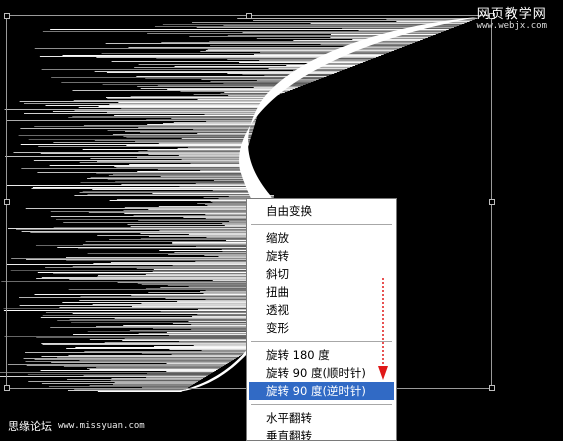 Image resolution: width=563 pixels, height=441 pixels. I want to click on handle-top-left, so click(7, 16).